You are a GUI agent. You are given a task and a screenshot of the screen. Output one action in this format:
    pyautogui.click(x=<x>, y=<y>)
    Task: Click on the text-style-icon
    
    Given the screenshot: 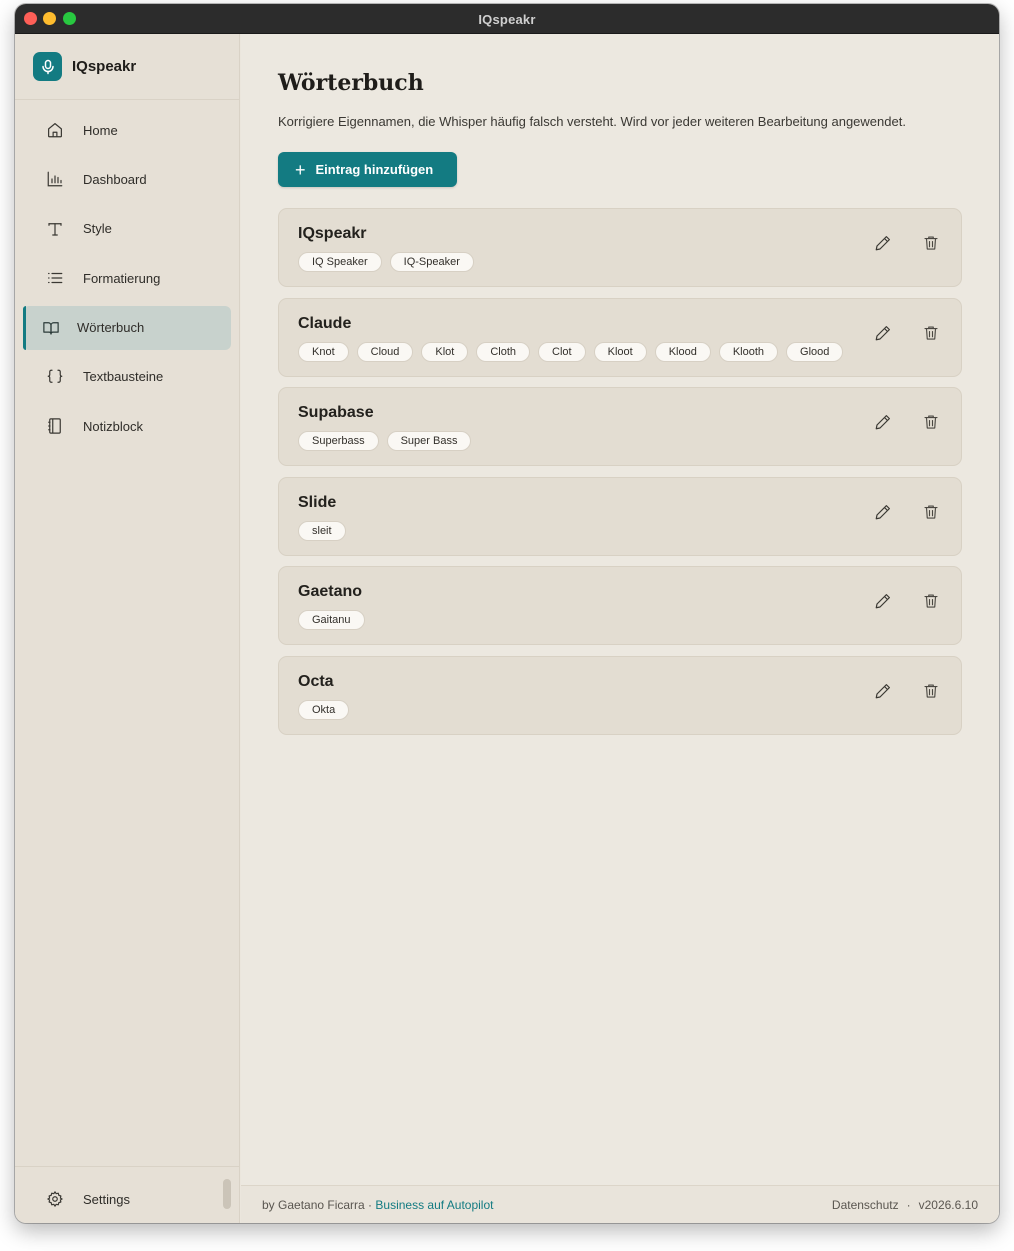 What is the action you would take?
    pyautogui.click(x=55, y=229)
    